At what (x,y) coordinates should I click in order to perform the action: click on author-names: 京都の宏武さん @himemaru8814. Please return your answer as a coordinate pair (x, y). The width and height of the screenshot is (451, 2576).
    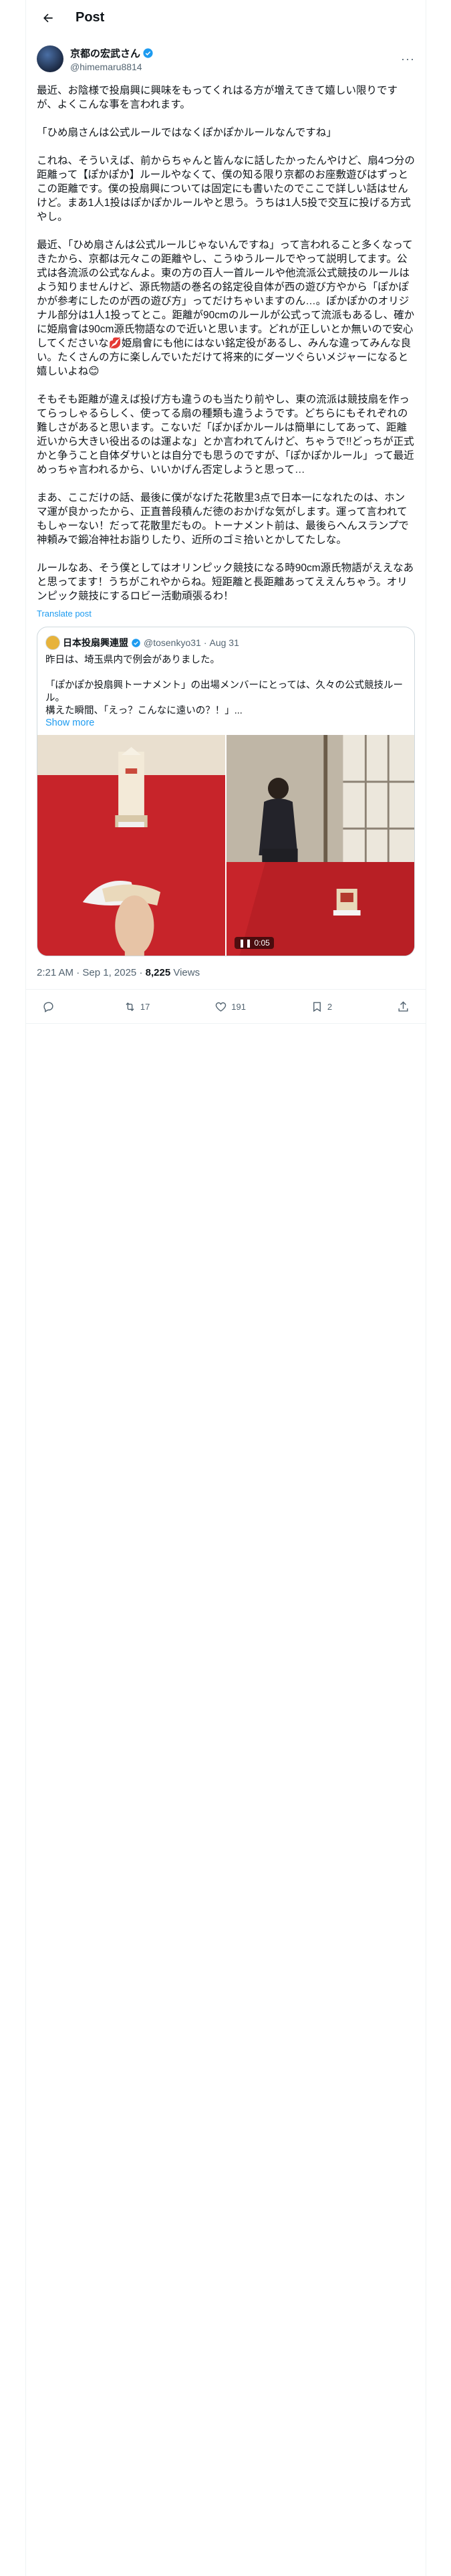
    Looking at the image, I should click on (235, 59).